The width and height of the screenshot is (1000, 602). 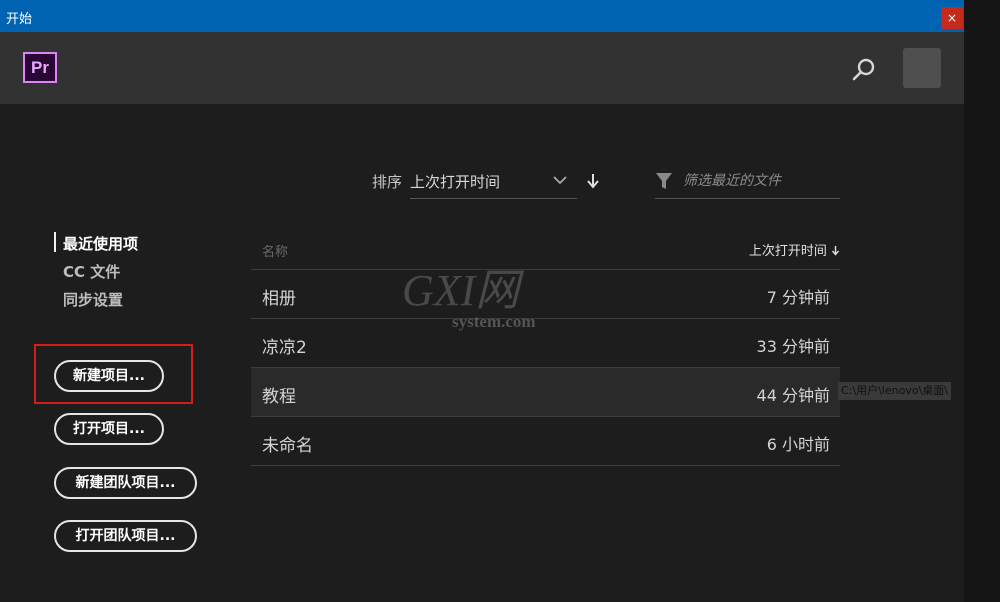 What do you see at coordinates (922, 68) in the screenshot?
I see `user-avatar` at bounding box center [922, 68].